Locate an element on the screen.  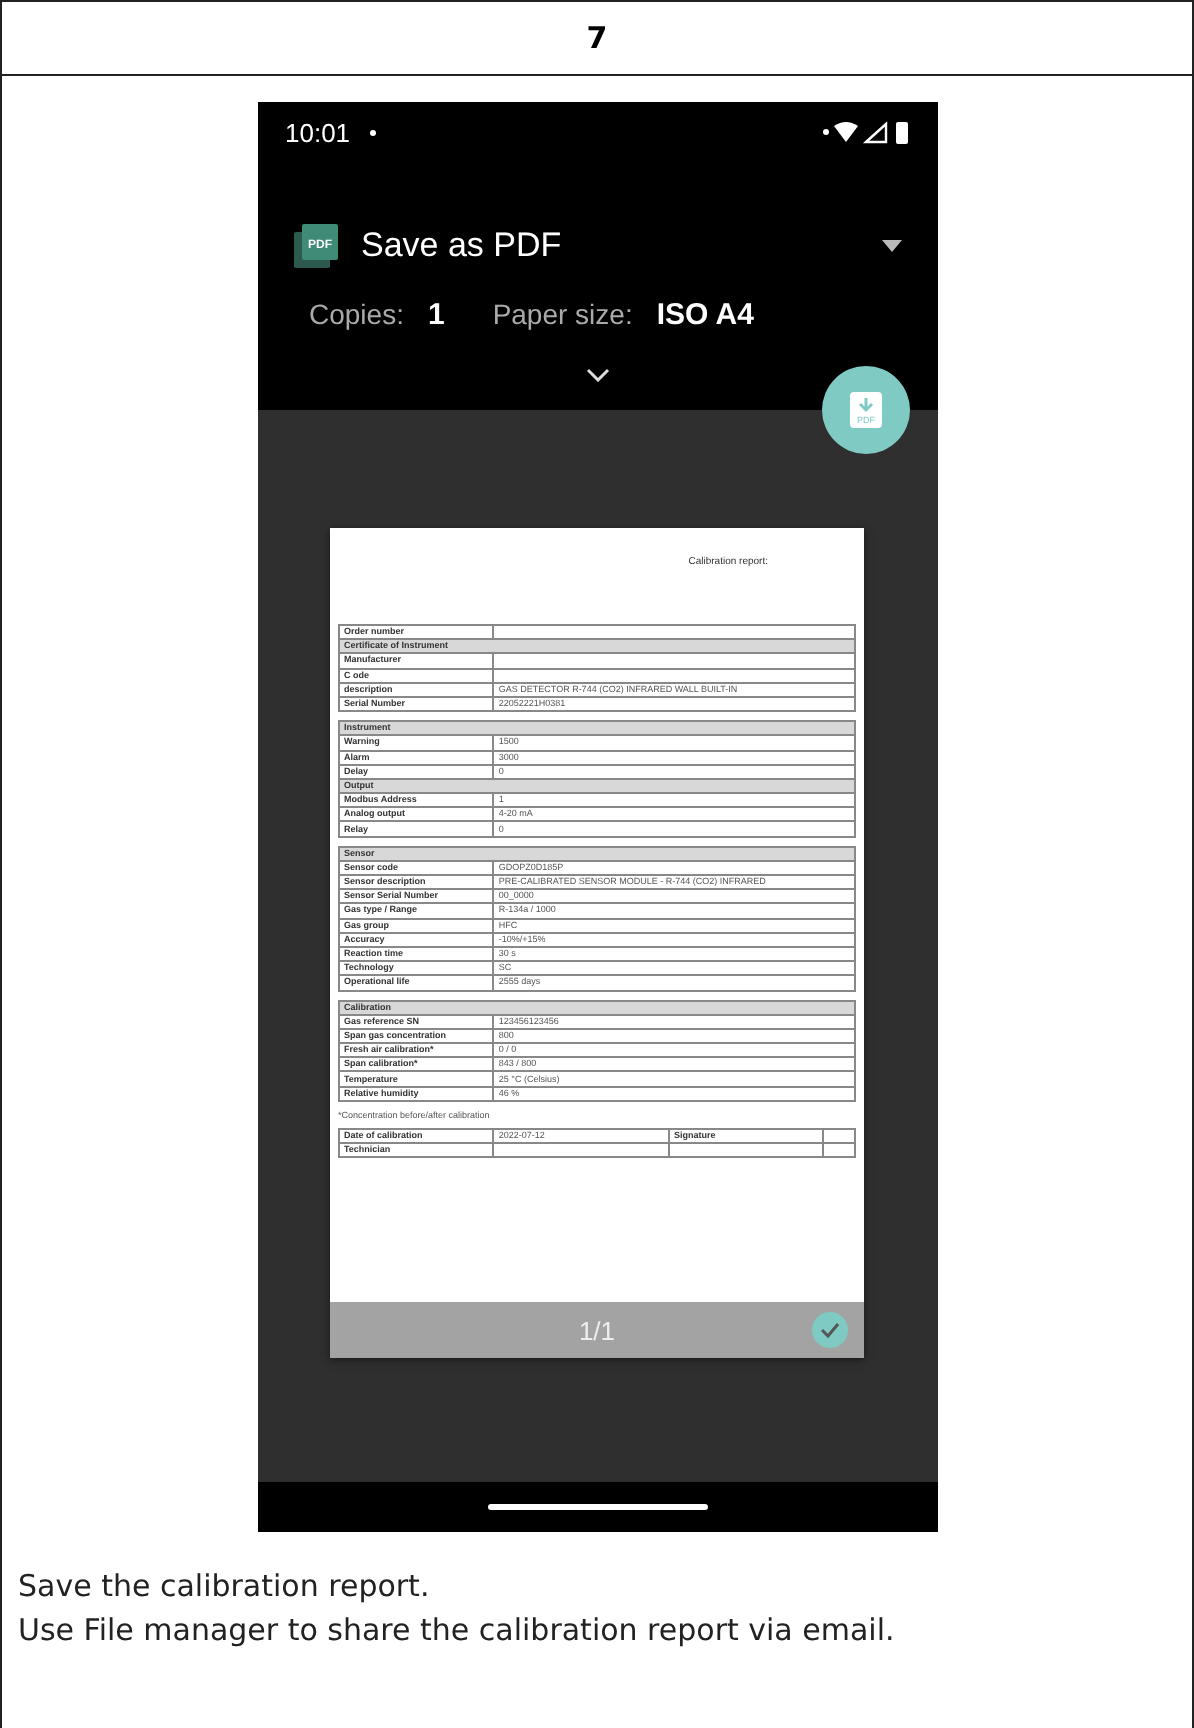
dropdown-icon is located at coordinates (891, 246).